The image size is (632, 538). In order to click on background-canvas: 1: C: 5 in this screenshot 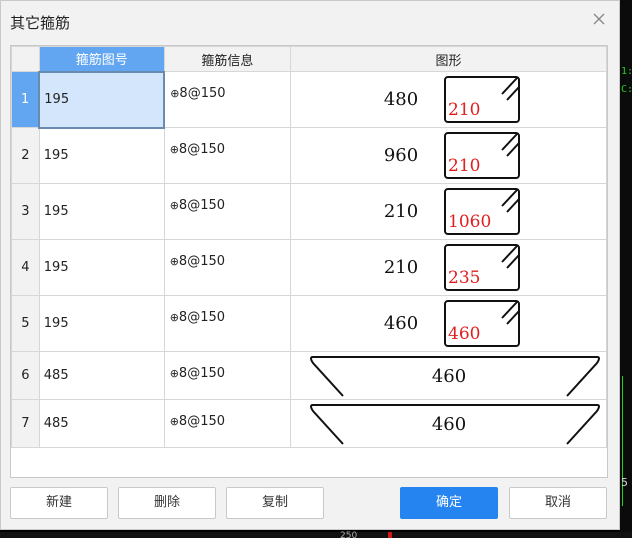, I will do `click(626, 269)`.